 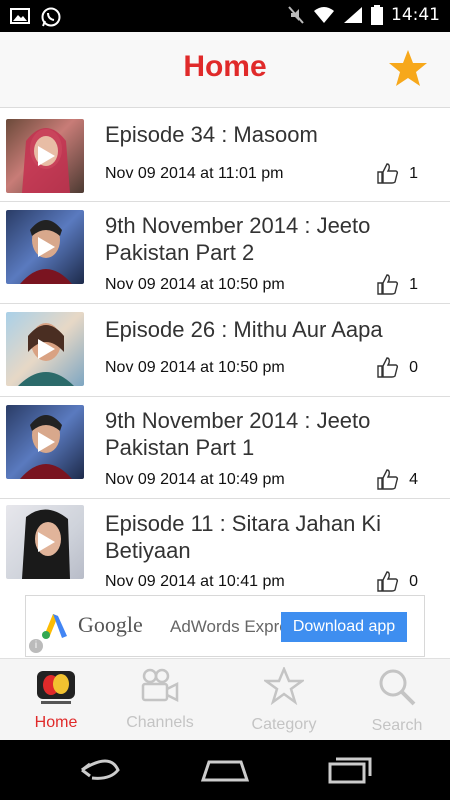 What do you see at coordinates (195, 581) in the screenshot?
I see `episode-date: Nov 09 2014 at 10:41 pm` at bounding box center [195, 581].